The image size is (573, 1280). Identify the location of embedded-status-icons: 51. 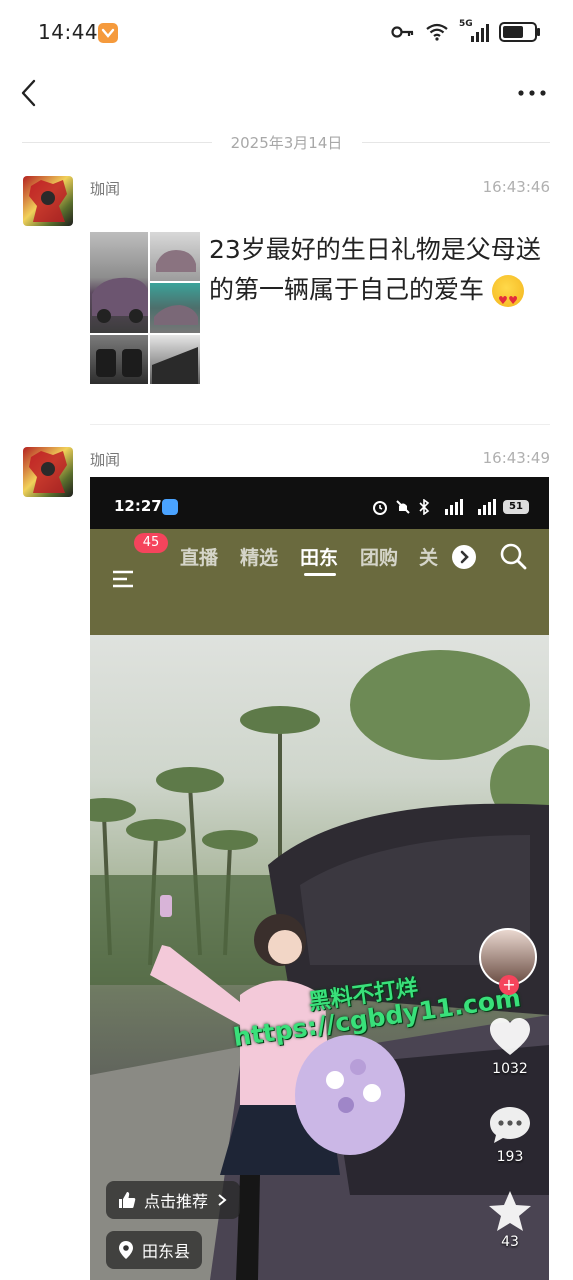
(450, 507).